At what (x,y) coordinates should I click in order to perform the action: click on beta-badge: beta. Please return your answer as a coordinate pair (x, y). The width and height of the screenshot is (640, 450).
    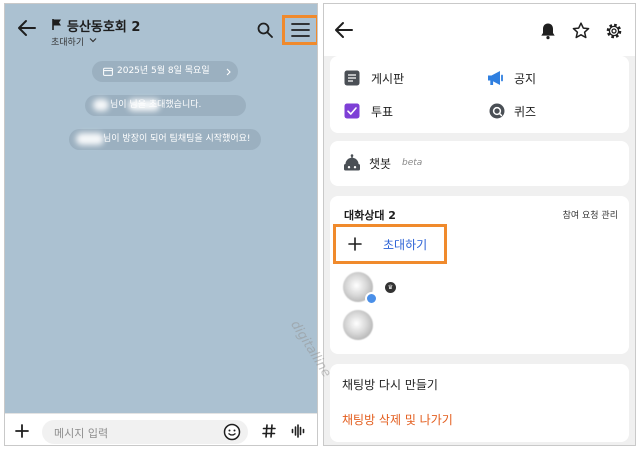
    Looking at the image, I should click on (412, 163).